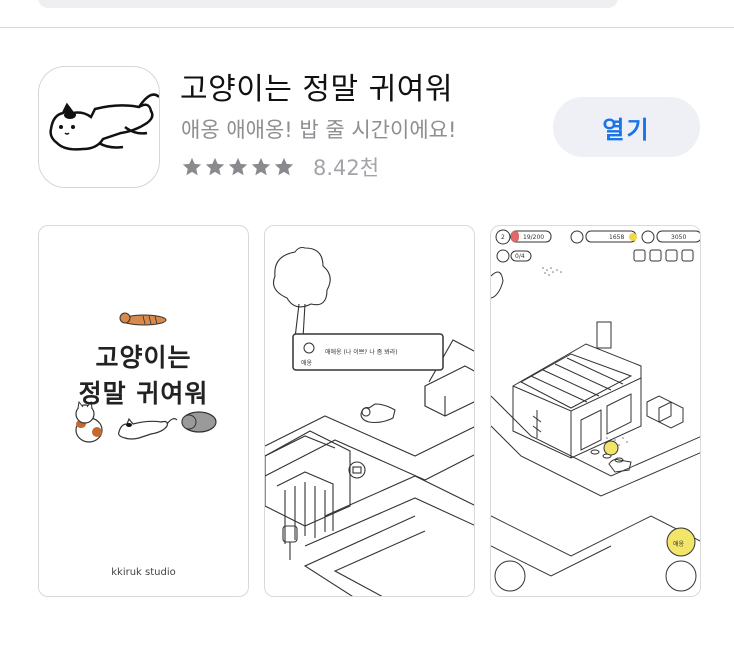 Image resolution: width=734 pixels, height=672 pixels. I want to click on promo-title-line1: 고양이는, so click(143, 357).